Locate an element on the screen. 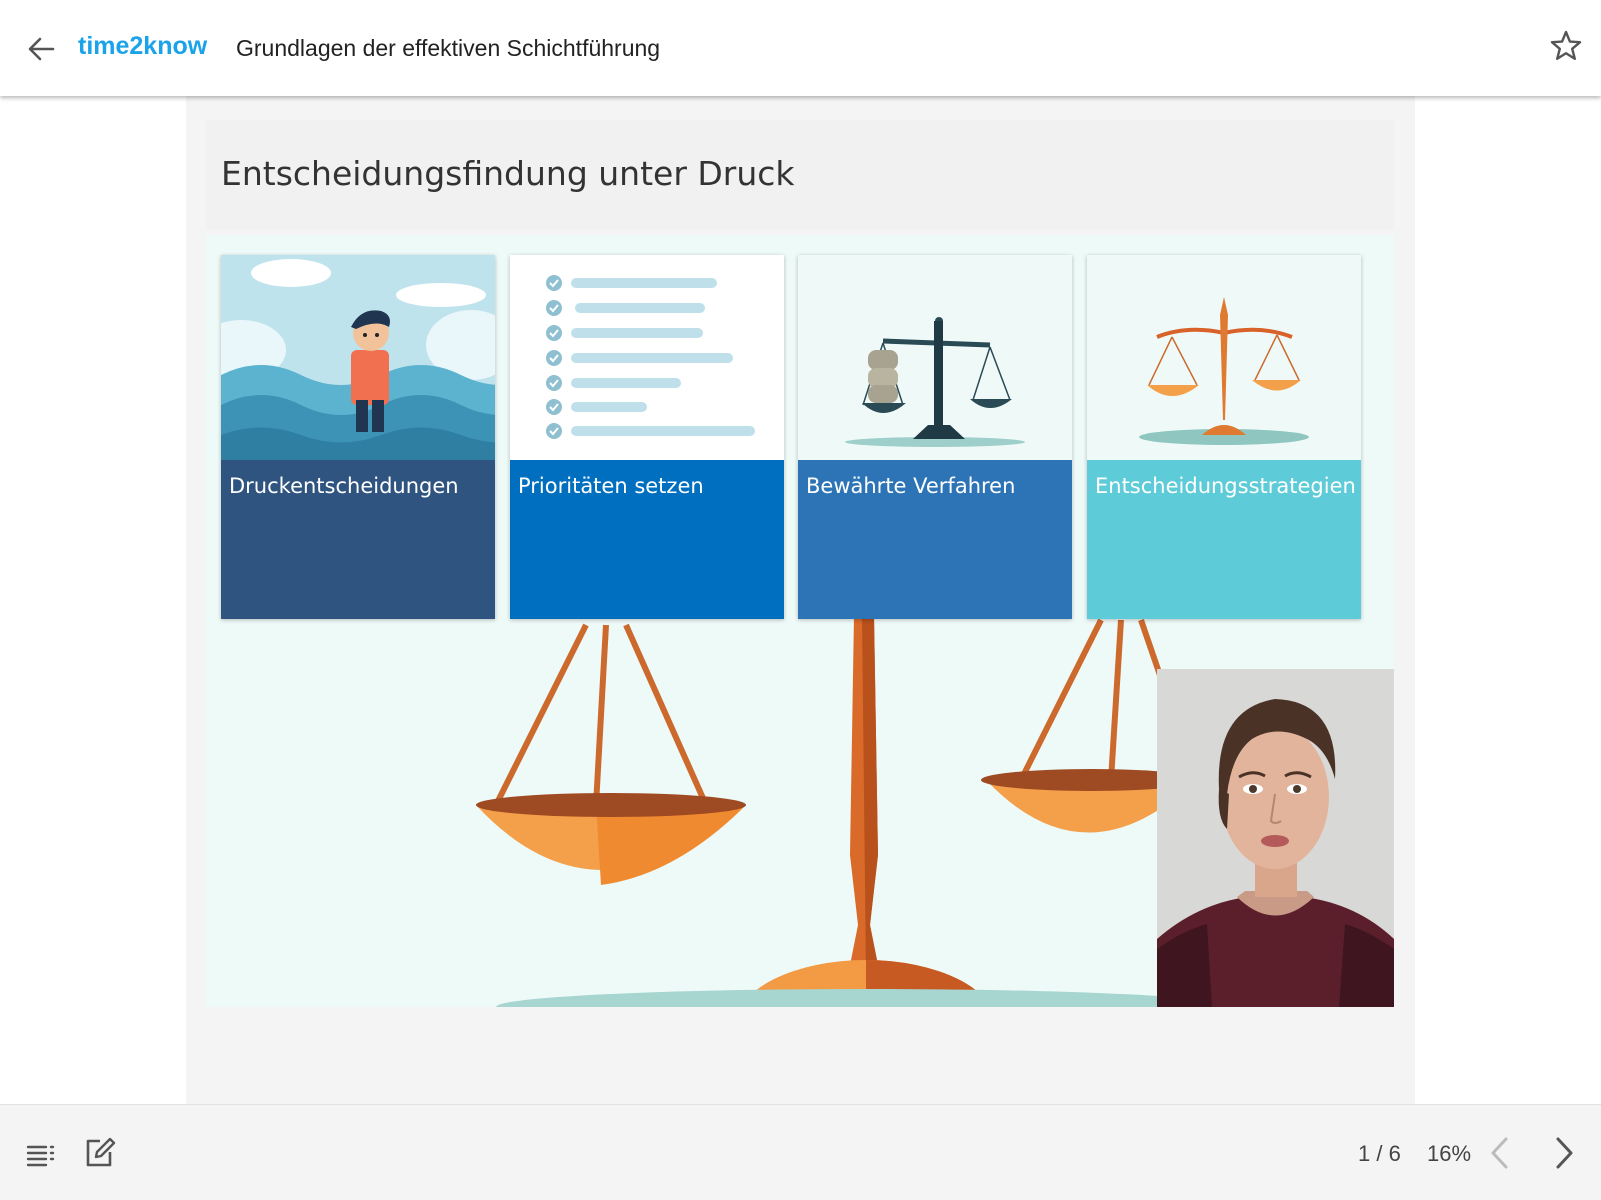  star-outline-icon is located at coordinates (1566, 45).